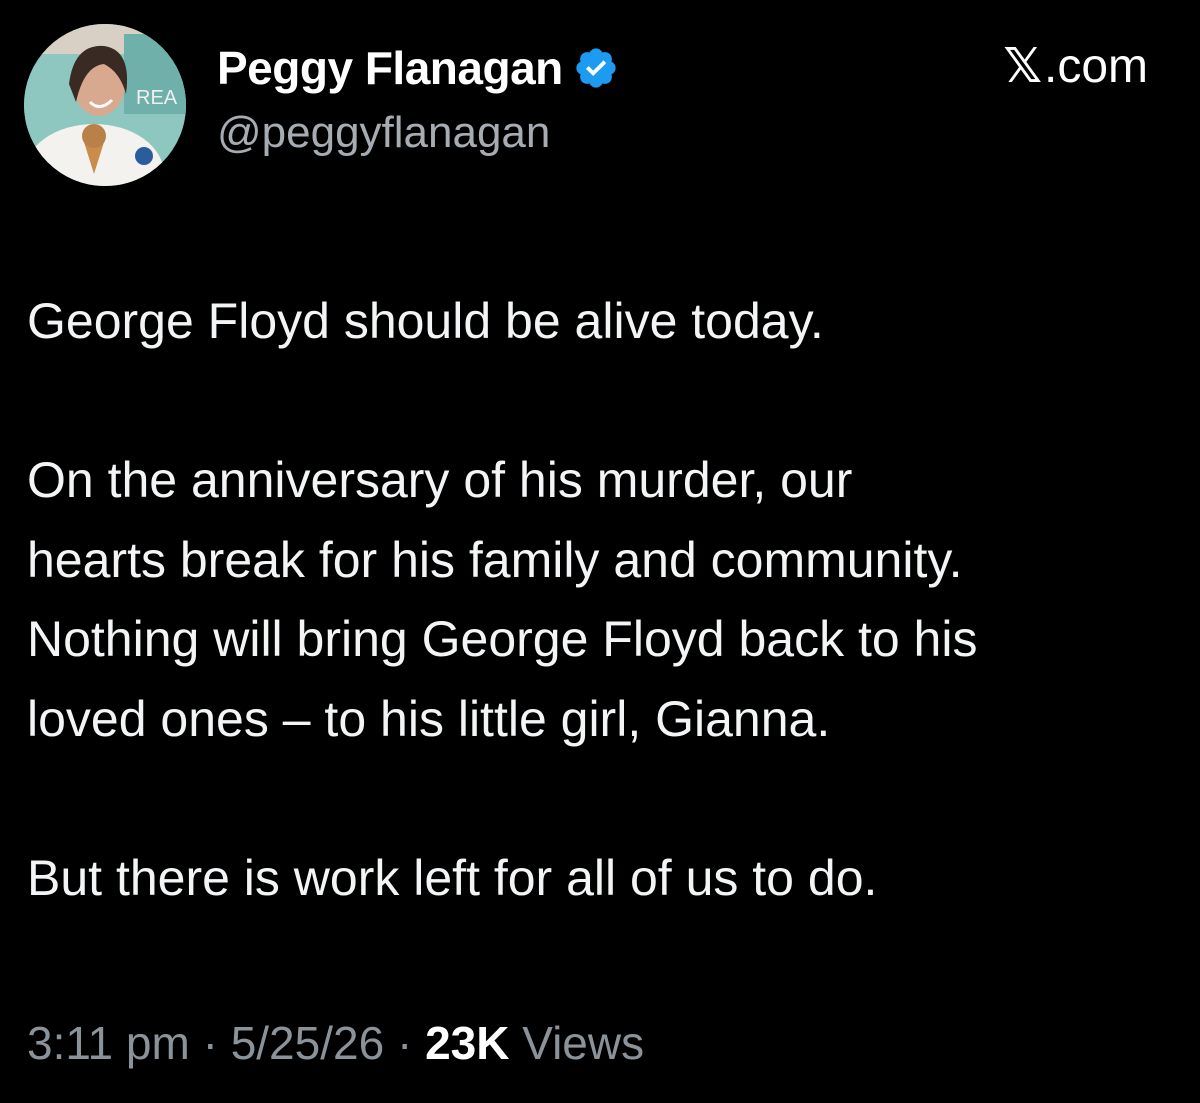 This screenshot has width=1200, height=1103. I want to click on tweet-paragraph: George Floyd should be alive today., so click(425, 321).